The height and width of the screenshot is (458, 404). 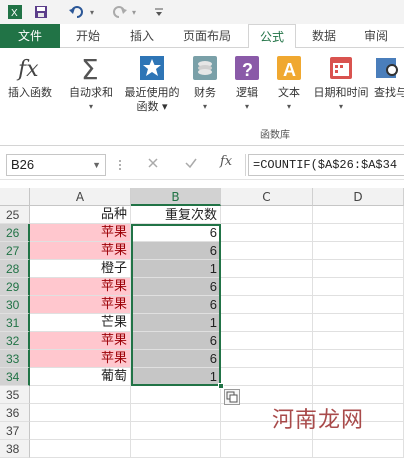 I want to click on redo-icon, so click(x=119, y=12).